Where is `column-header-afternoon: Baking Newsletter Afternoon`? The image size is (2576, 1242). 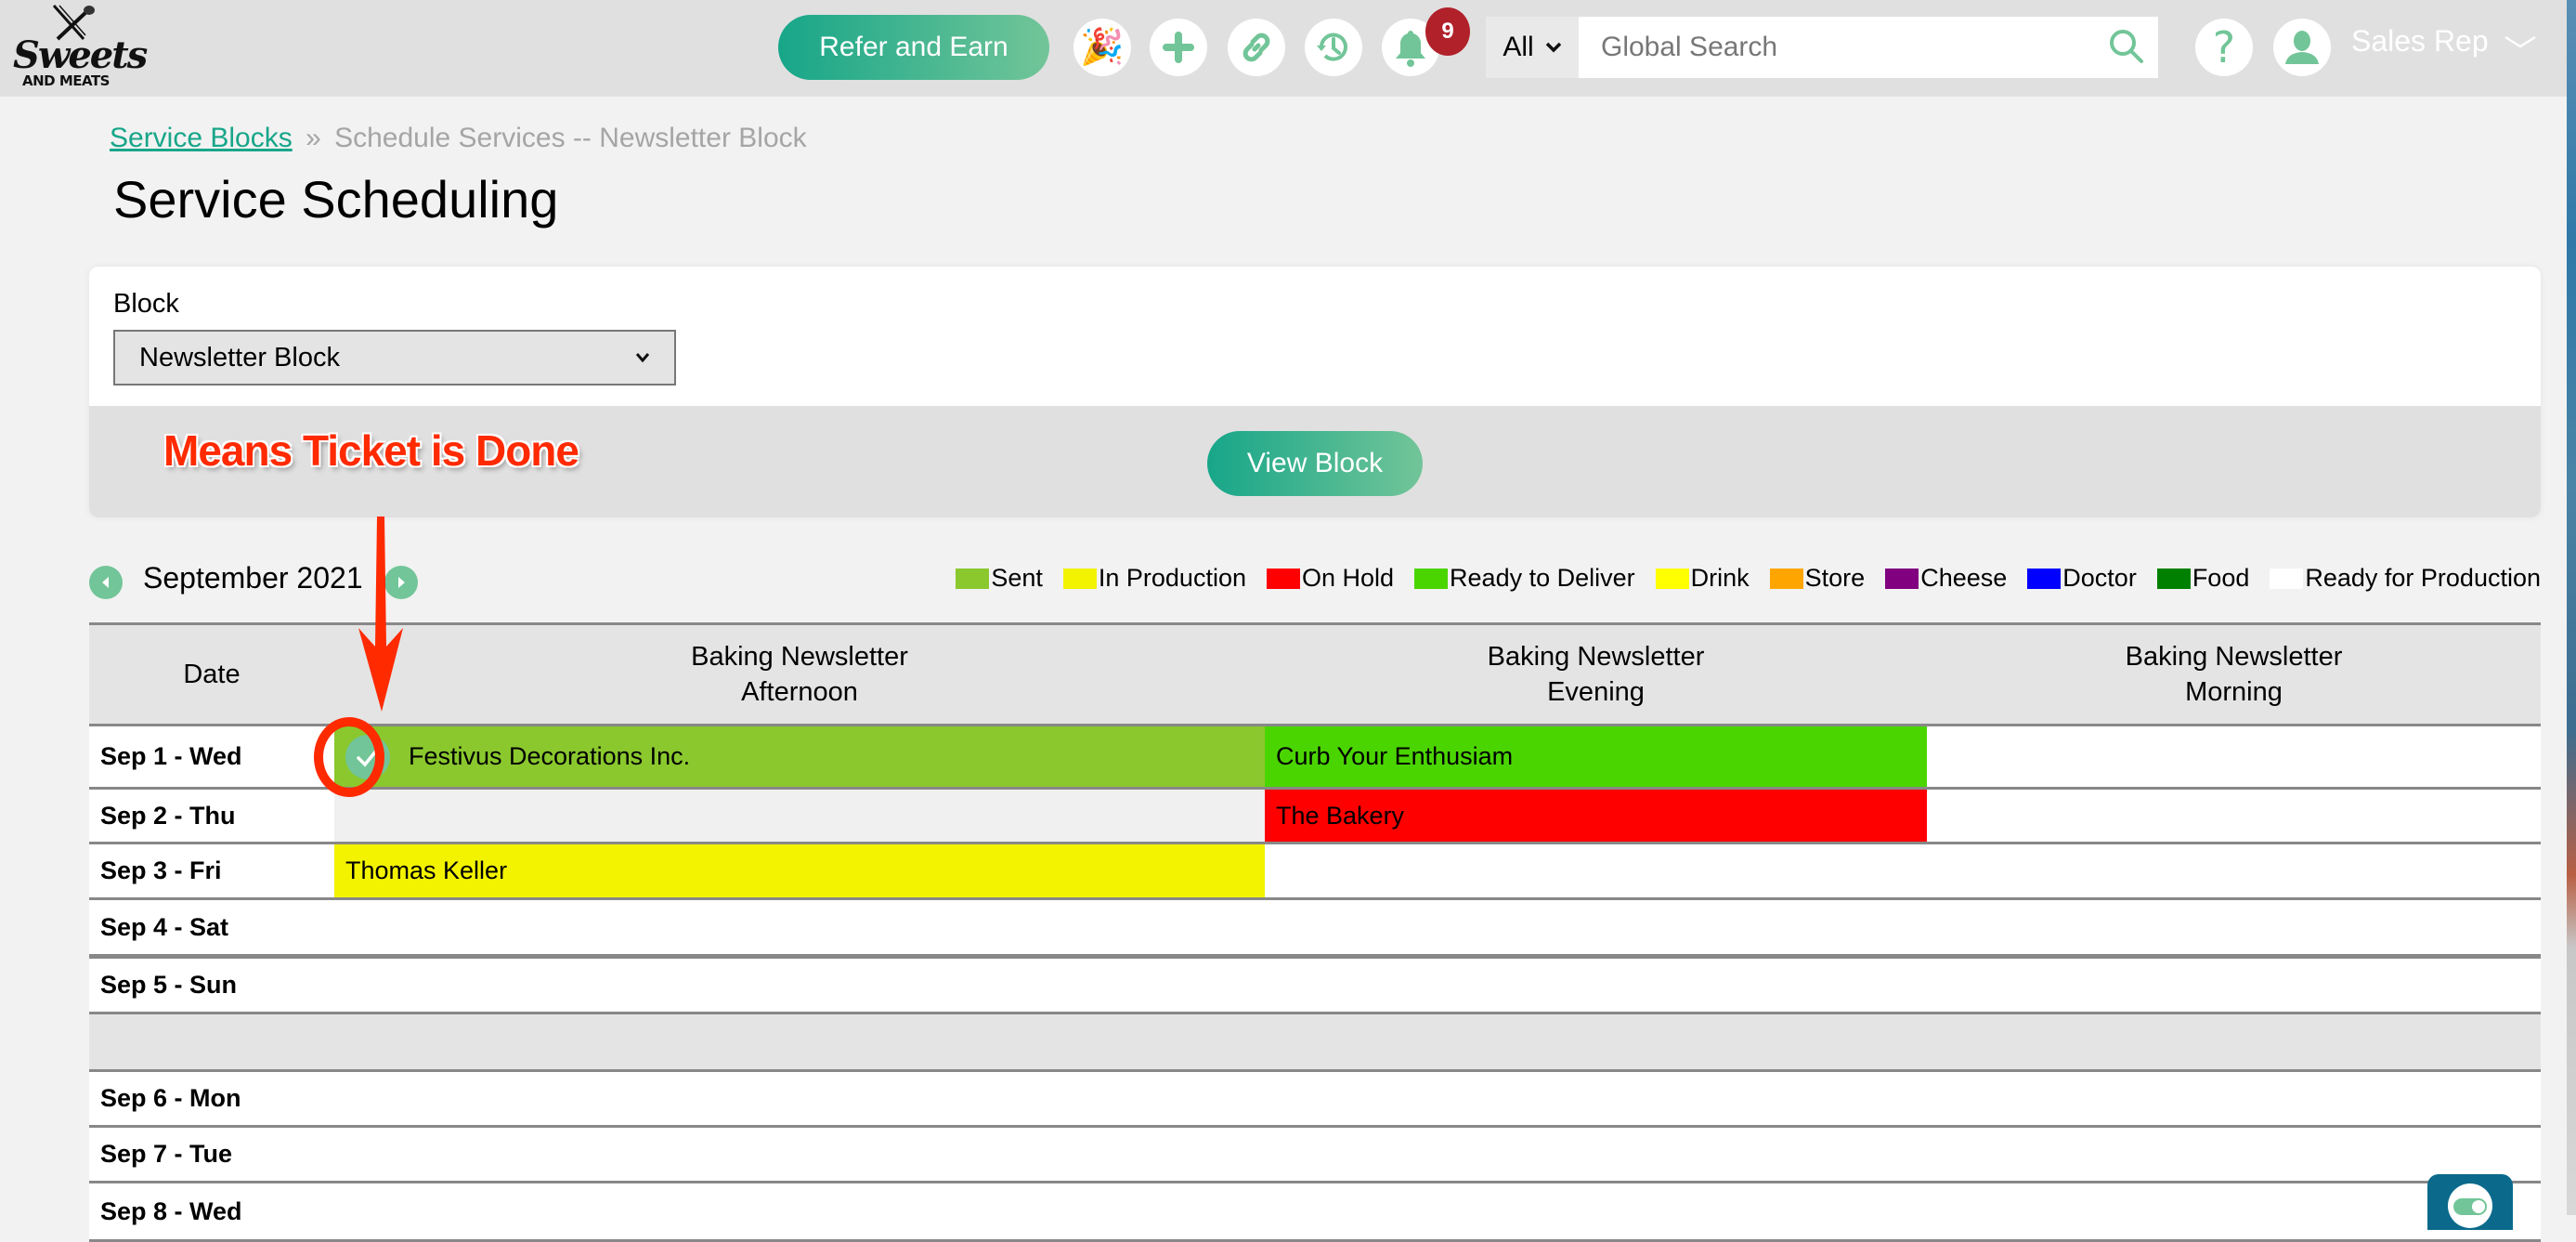 column-header-afternoon: Baking Newsletter Afternoon is located at coordinates (799, 674).